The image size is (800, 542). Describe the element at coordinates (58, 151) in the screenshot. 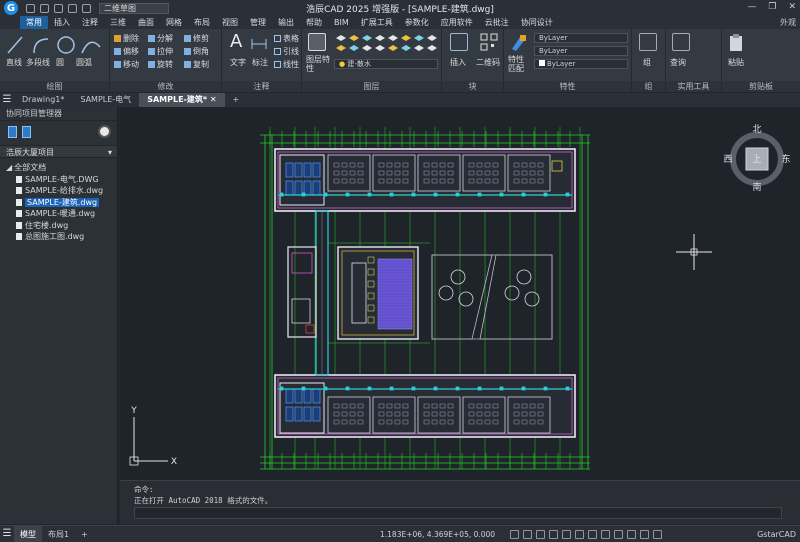

I see `project-select: 浩辰大厦项目 ▾` at that location.